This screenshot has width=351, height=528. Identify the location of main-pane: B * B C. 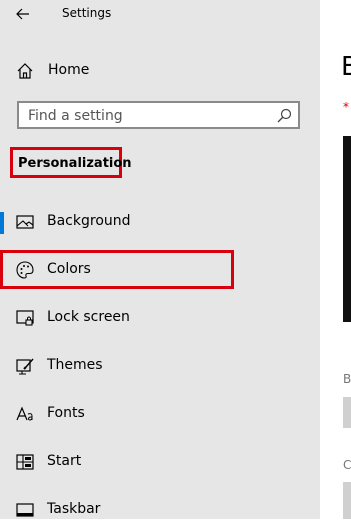
(335, 259).